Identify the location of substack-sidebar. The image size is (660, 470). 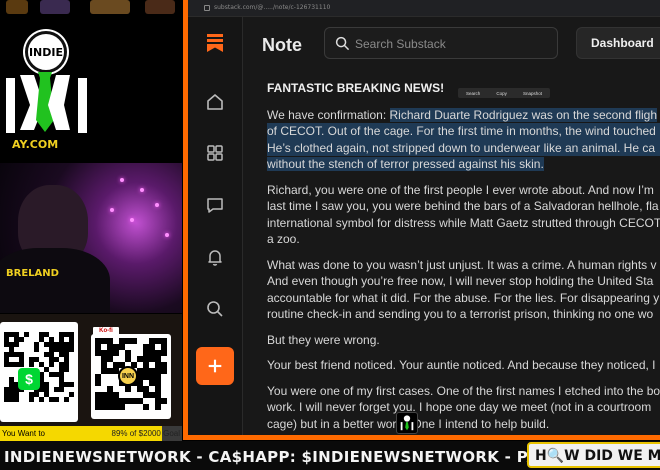
(215, 226).